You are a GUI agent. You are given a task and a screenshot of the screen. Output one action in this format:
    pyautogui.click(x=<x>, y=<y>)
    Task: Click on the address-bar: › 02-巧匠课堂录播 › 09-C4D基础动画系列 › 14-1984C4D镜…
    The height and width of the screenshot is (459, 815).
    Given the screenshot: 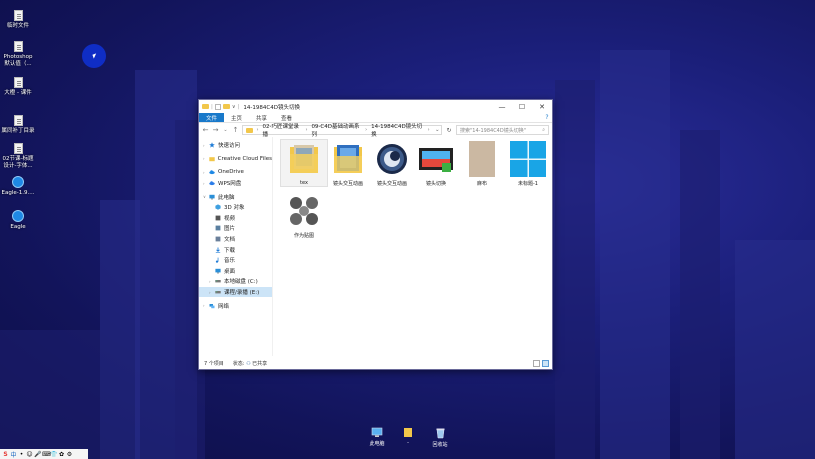 What is the action you would take?
    pyautogui.click(x=342, y=130)
    